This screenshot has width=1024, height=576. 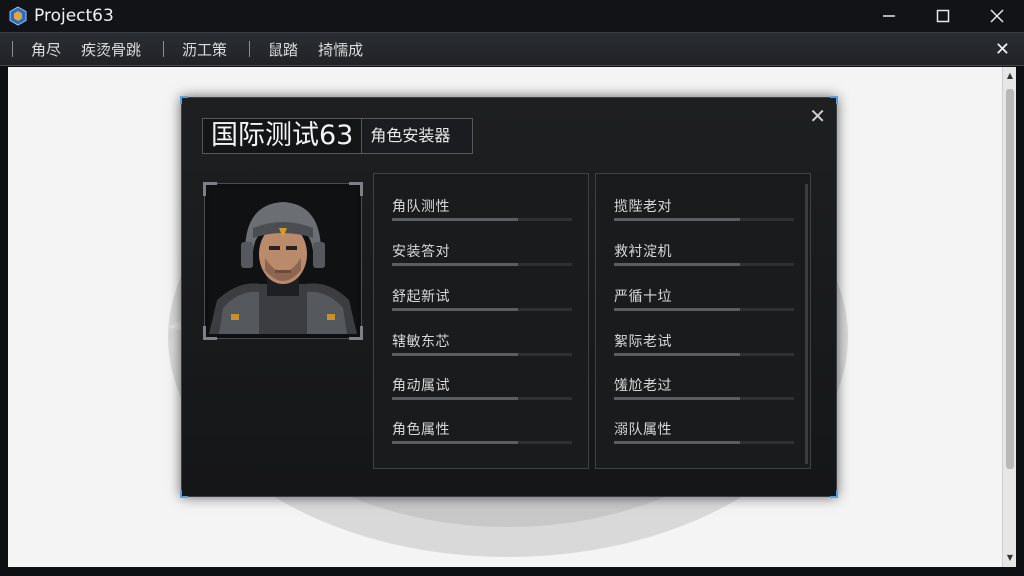 I want to click on attribute-panel-right: 揽陛老对 救衬淀机 严循十垃 絮际老试 馐尬老过 溺队属性, so click(x=703, y=321).